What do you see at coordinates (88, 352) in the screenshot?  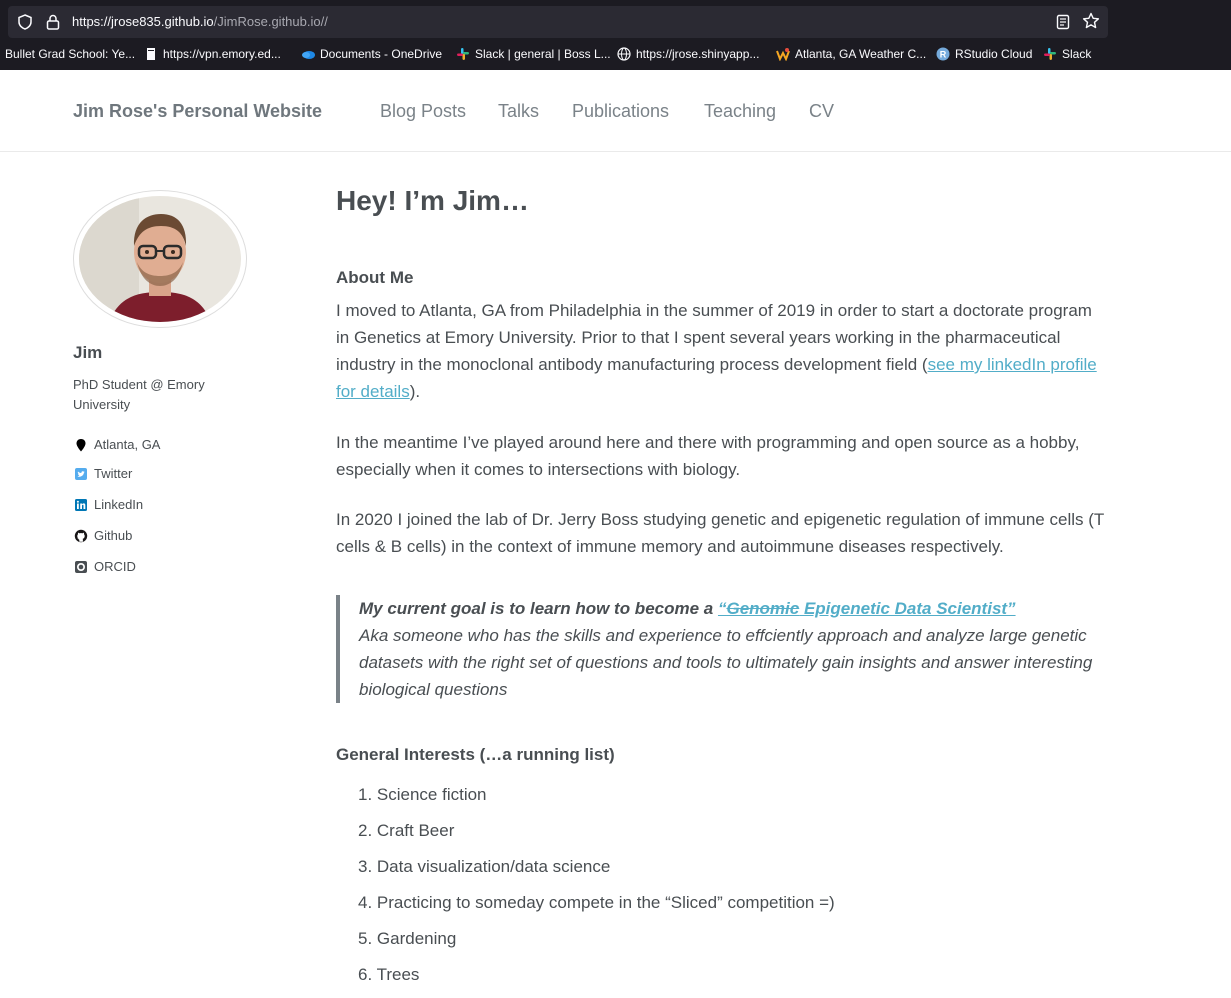 I see `author-name: Jim` at bounding box center [88, 352].